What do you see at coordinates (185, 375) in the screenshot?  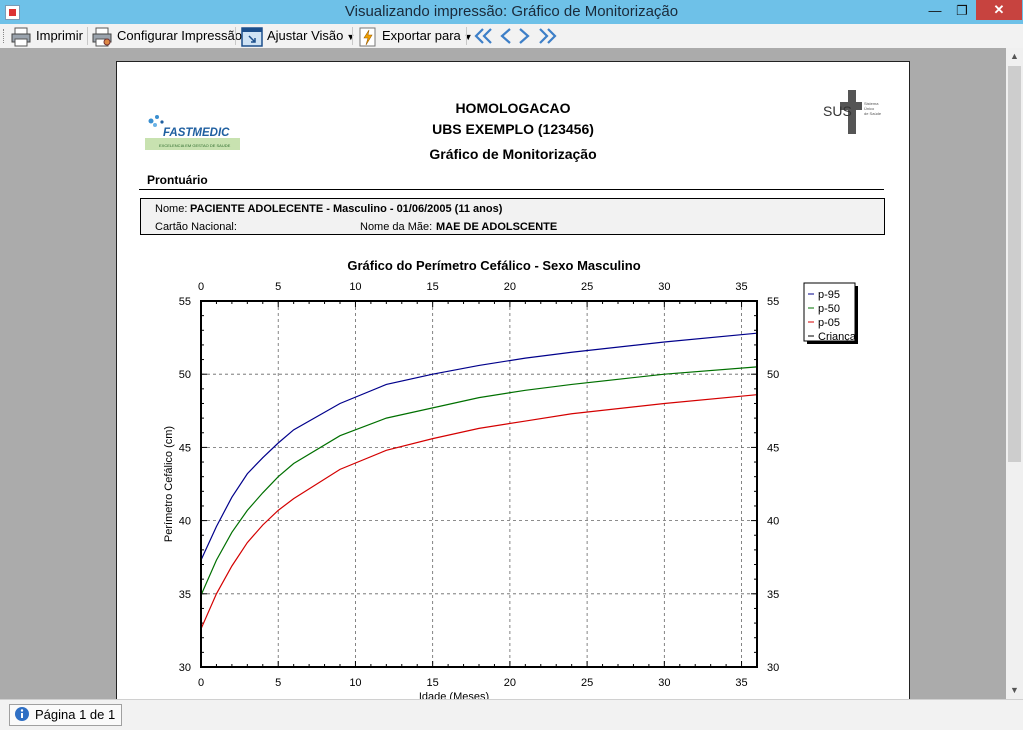 I see `y-tick-label-left: 50` at bounding box center [185, 375].